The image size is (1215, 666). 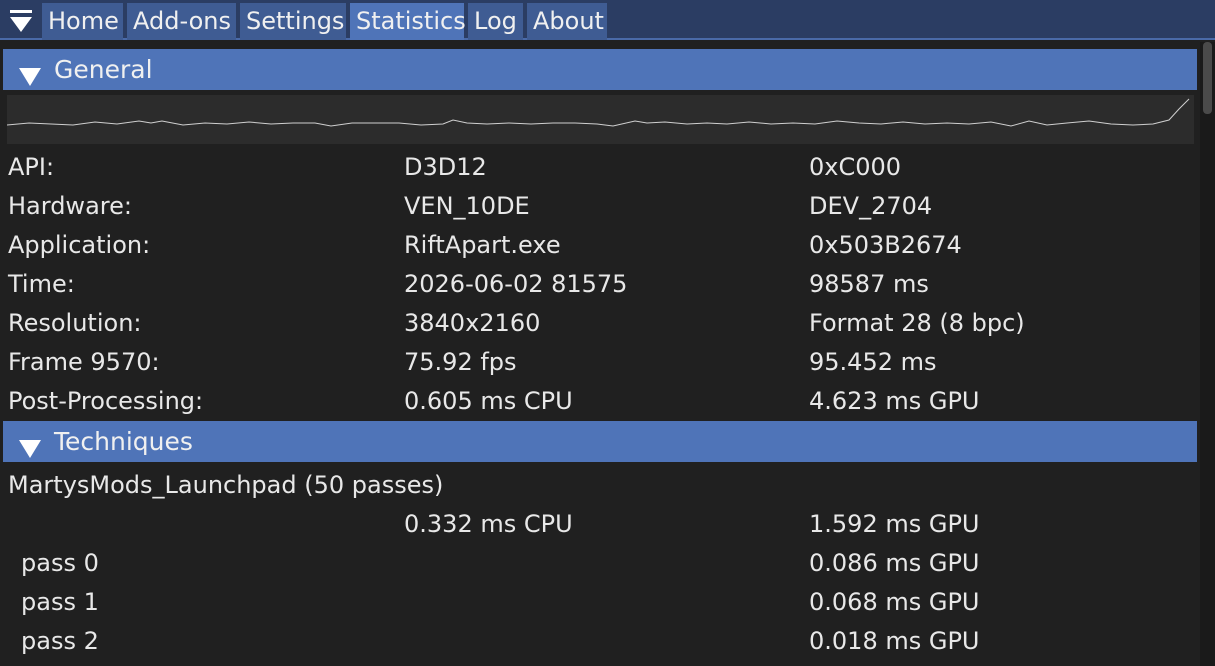 What do you see at coordinates (467, 206) in the screenshot?
I see `stat-value: VEN_10DE` at bounding box center [467, 206].